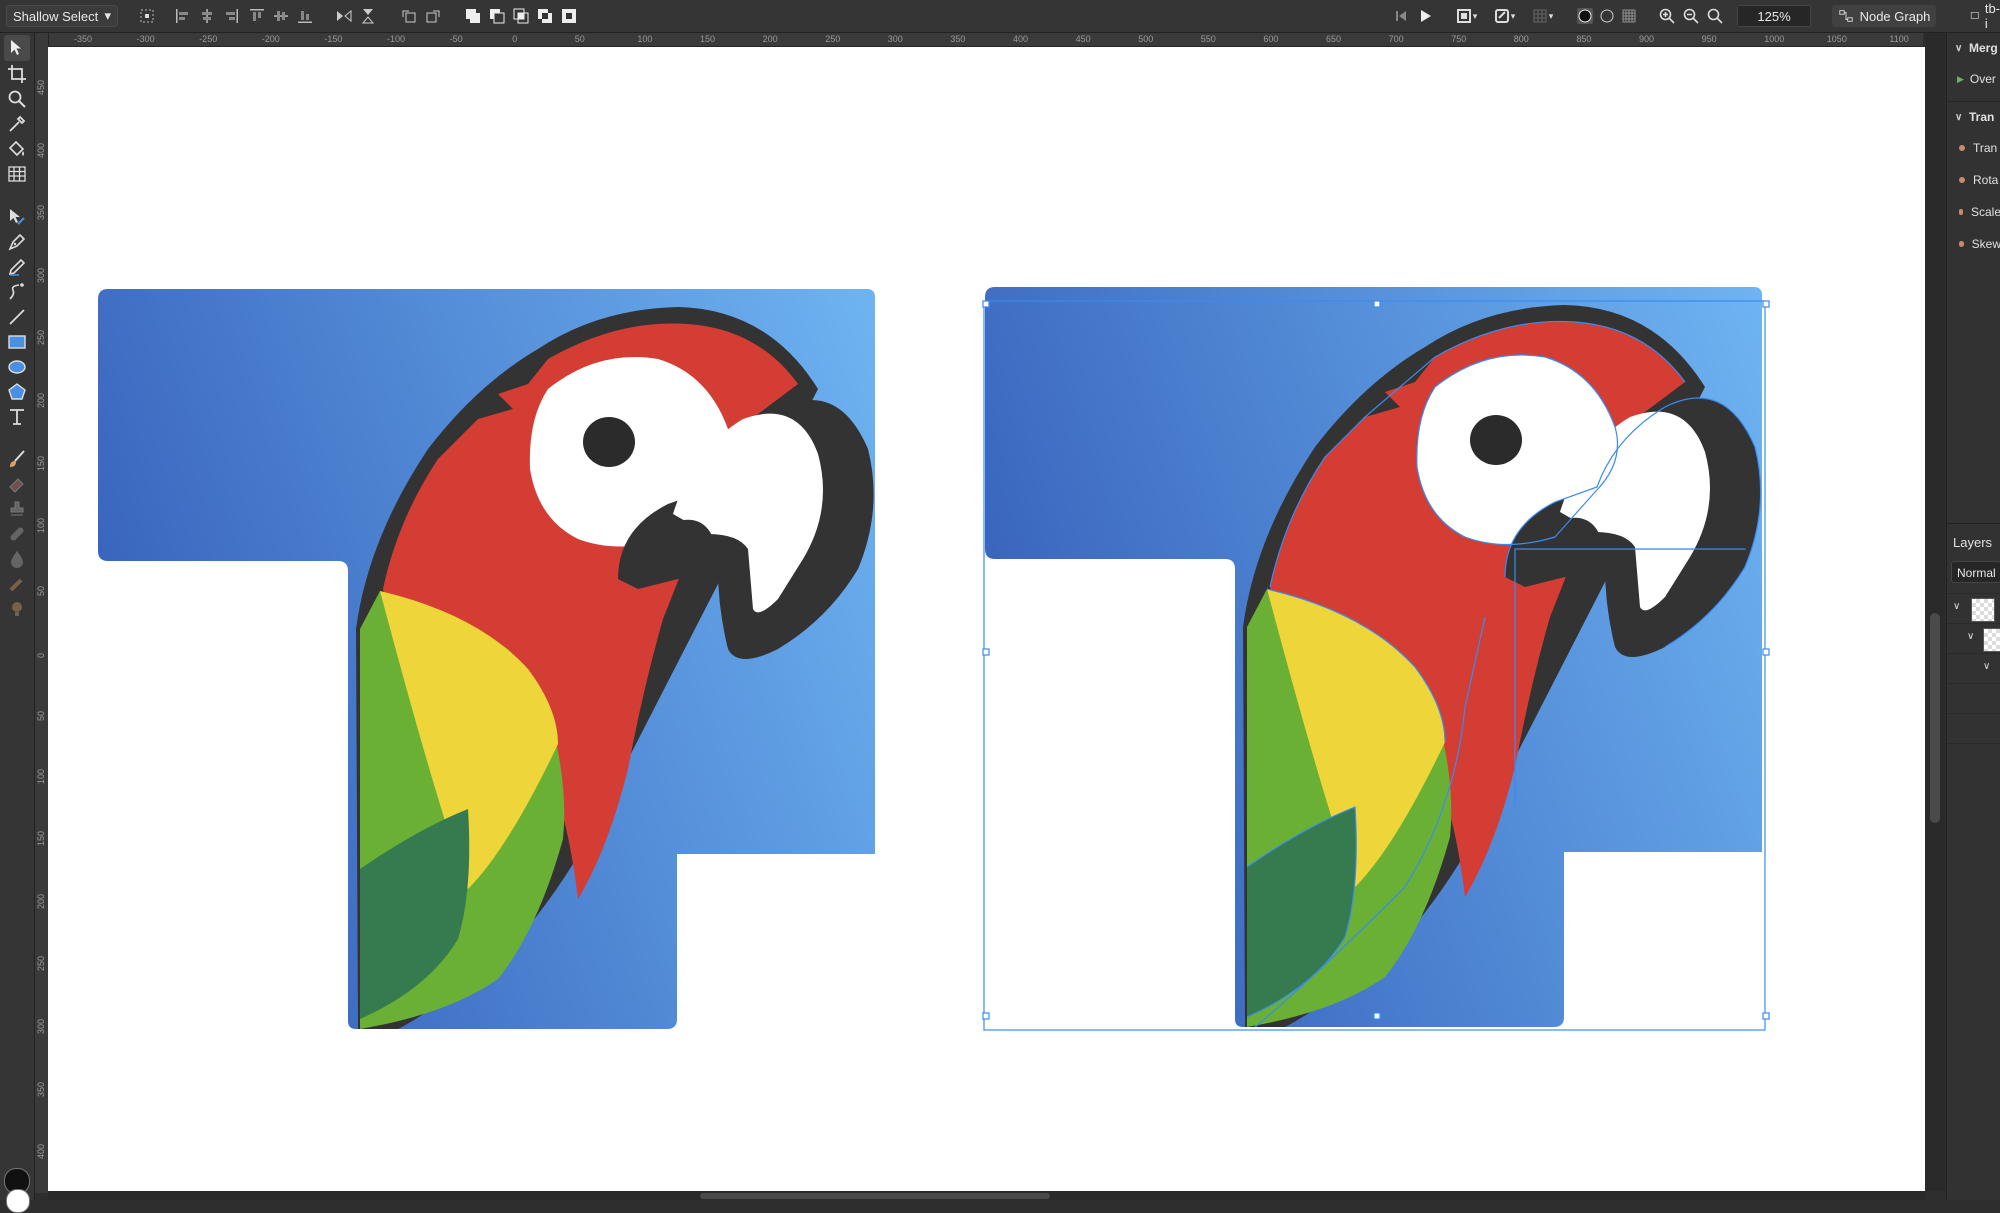 The width and height of the screenshot is (2000, 1213). What do you see at coordinates (62, 16) in the screenshot?
I see `tool-mode-dropdown: Shallow Select ▾` at bounding box center [62, 16].